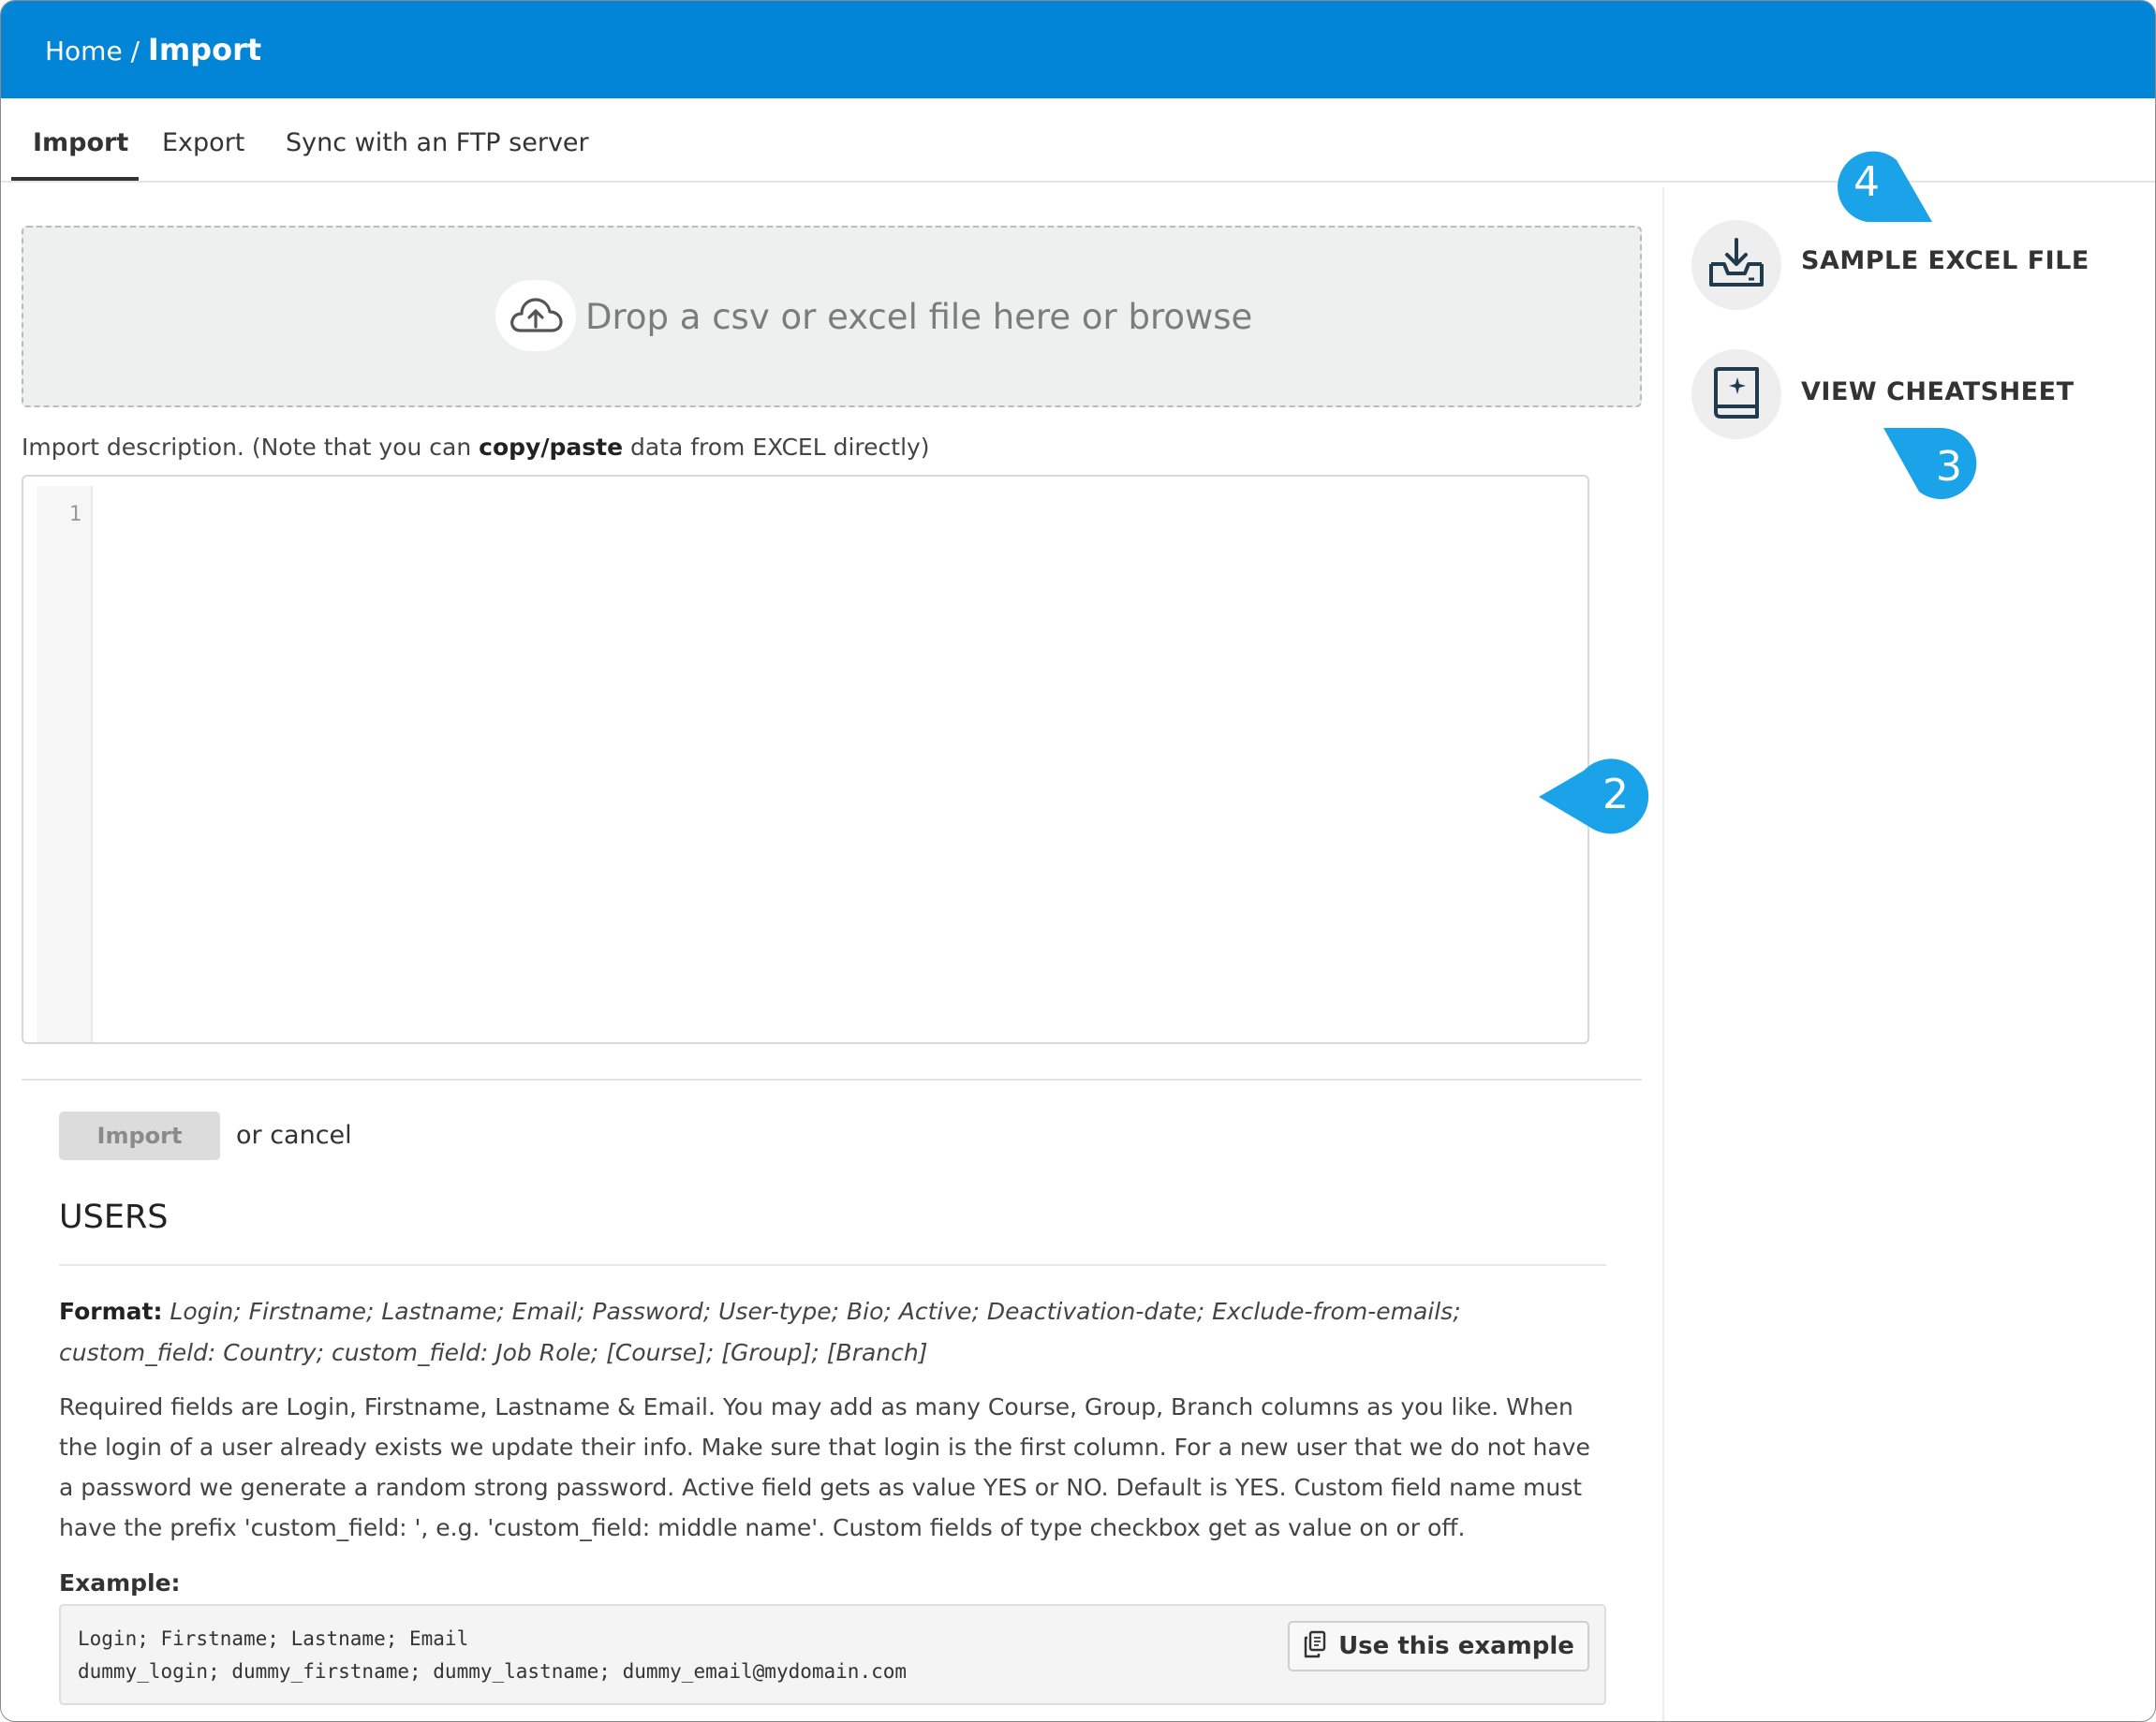 This screenshot has height=1722, width=2156. I want to click on dropzone-text: Drop a csv or excel file here or browse, so click(919, 317).